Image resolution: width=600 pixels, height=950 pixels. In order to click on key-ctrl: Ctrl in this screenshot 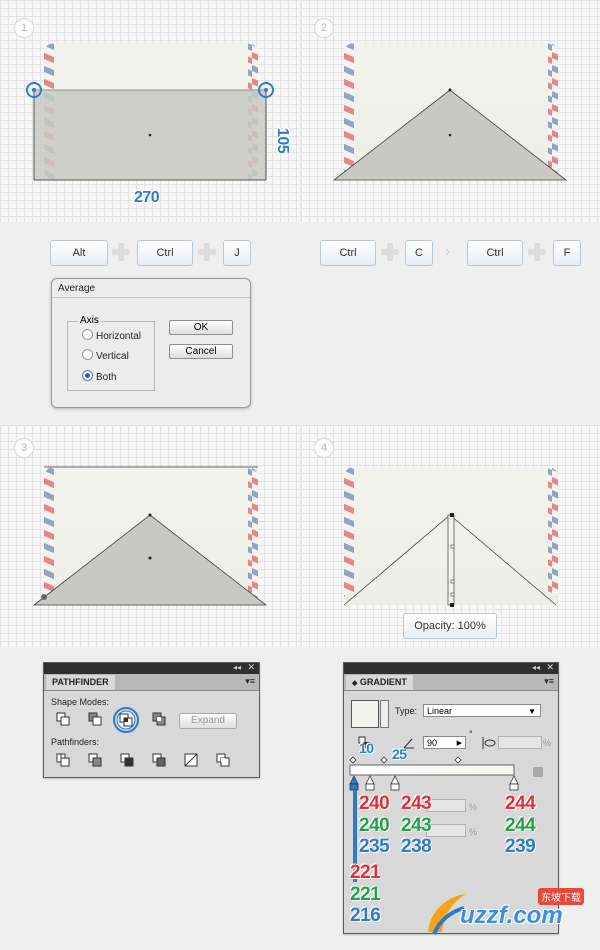, I will do `click(165, 253)`.